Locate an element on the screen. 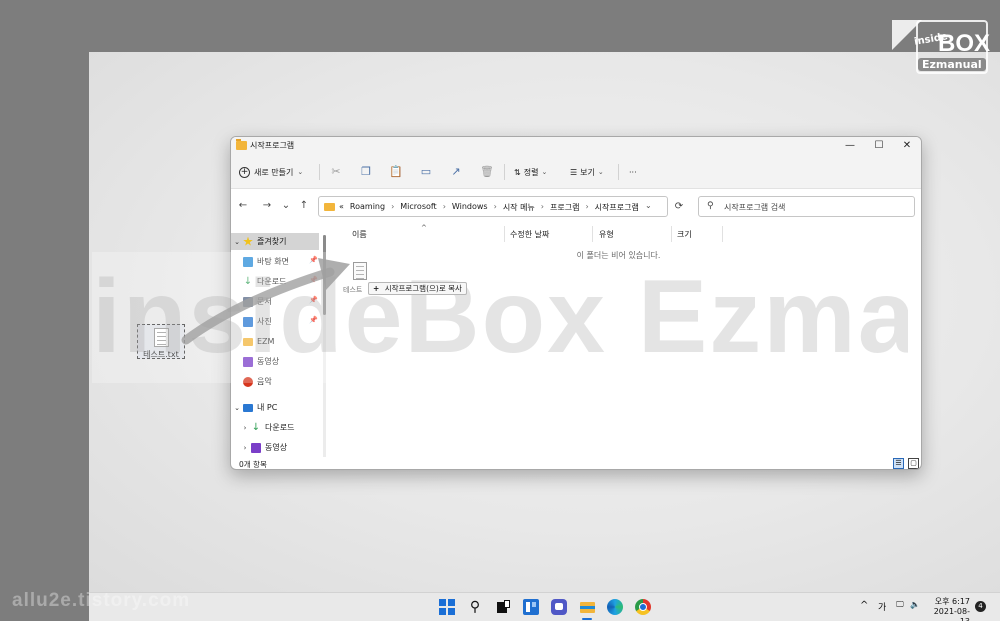  title-bar: 시작프로그램 — ☐ ✕ is located at coordinates (576, 146).